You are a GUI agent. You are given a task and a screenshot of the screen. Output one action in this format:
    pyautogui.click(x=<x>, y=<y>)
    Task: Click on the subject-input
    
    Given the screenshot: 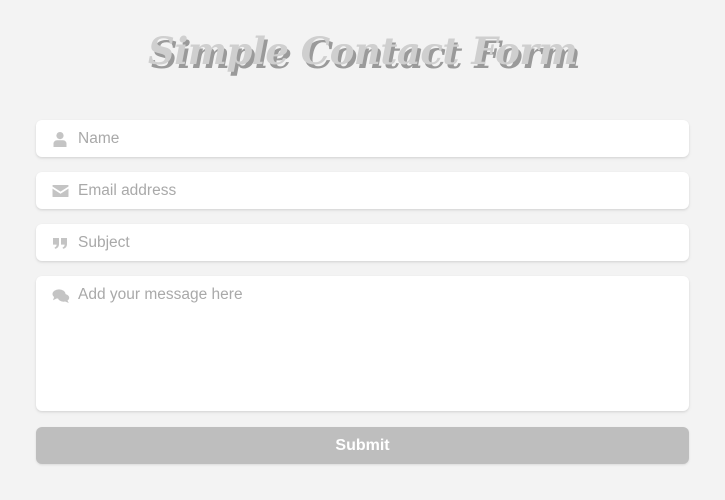 What is the action you would take?
    pyautogui.click(x=377, y=242)
    